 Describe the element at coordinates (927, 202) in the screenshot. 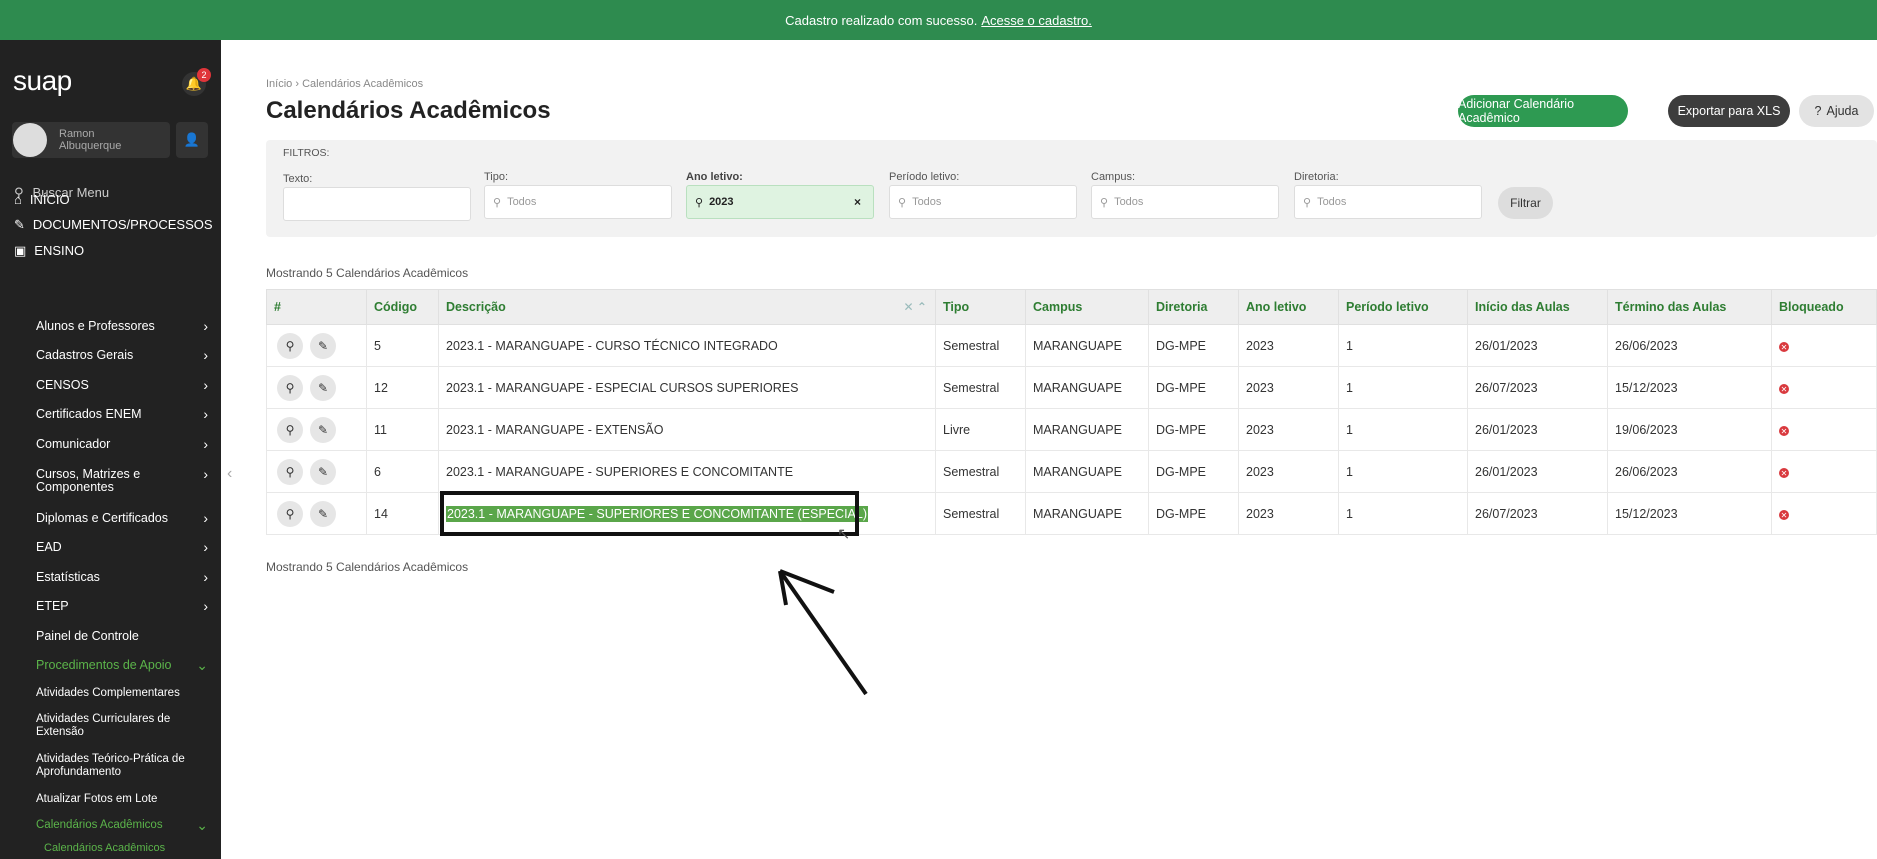

I see `periodo-value: Todos` at that location.